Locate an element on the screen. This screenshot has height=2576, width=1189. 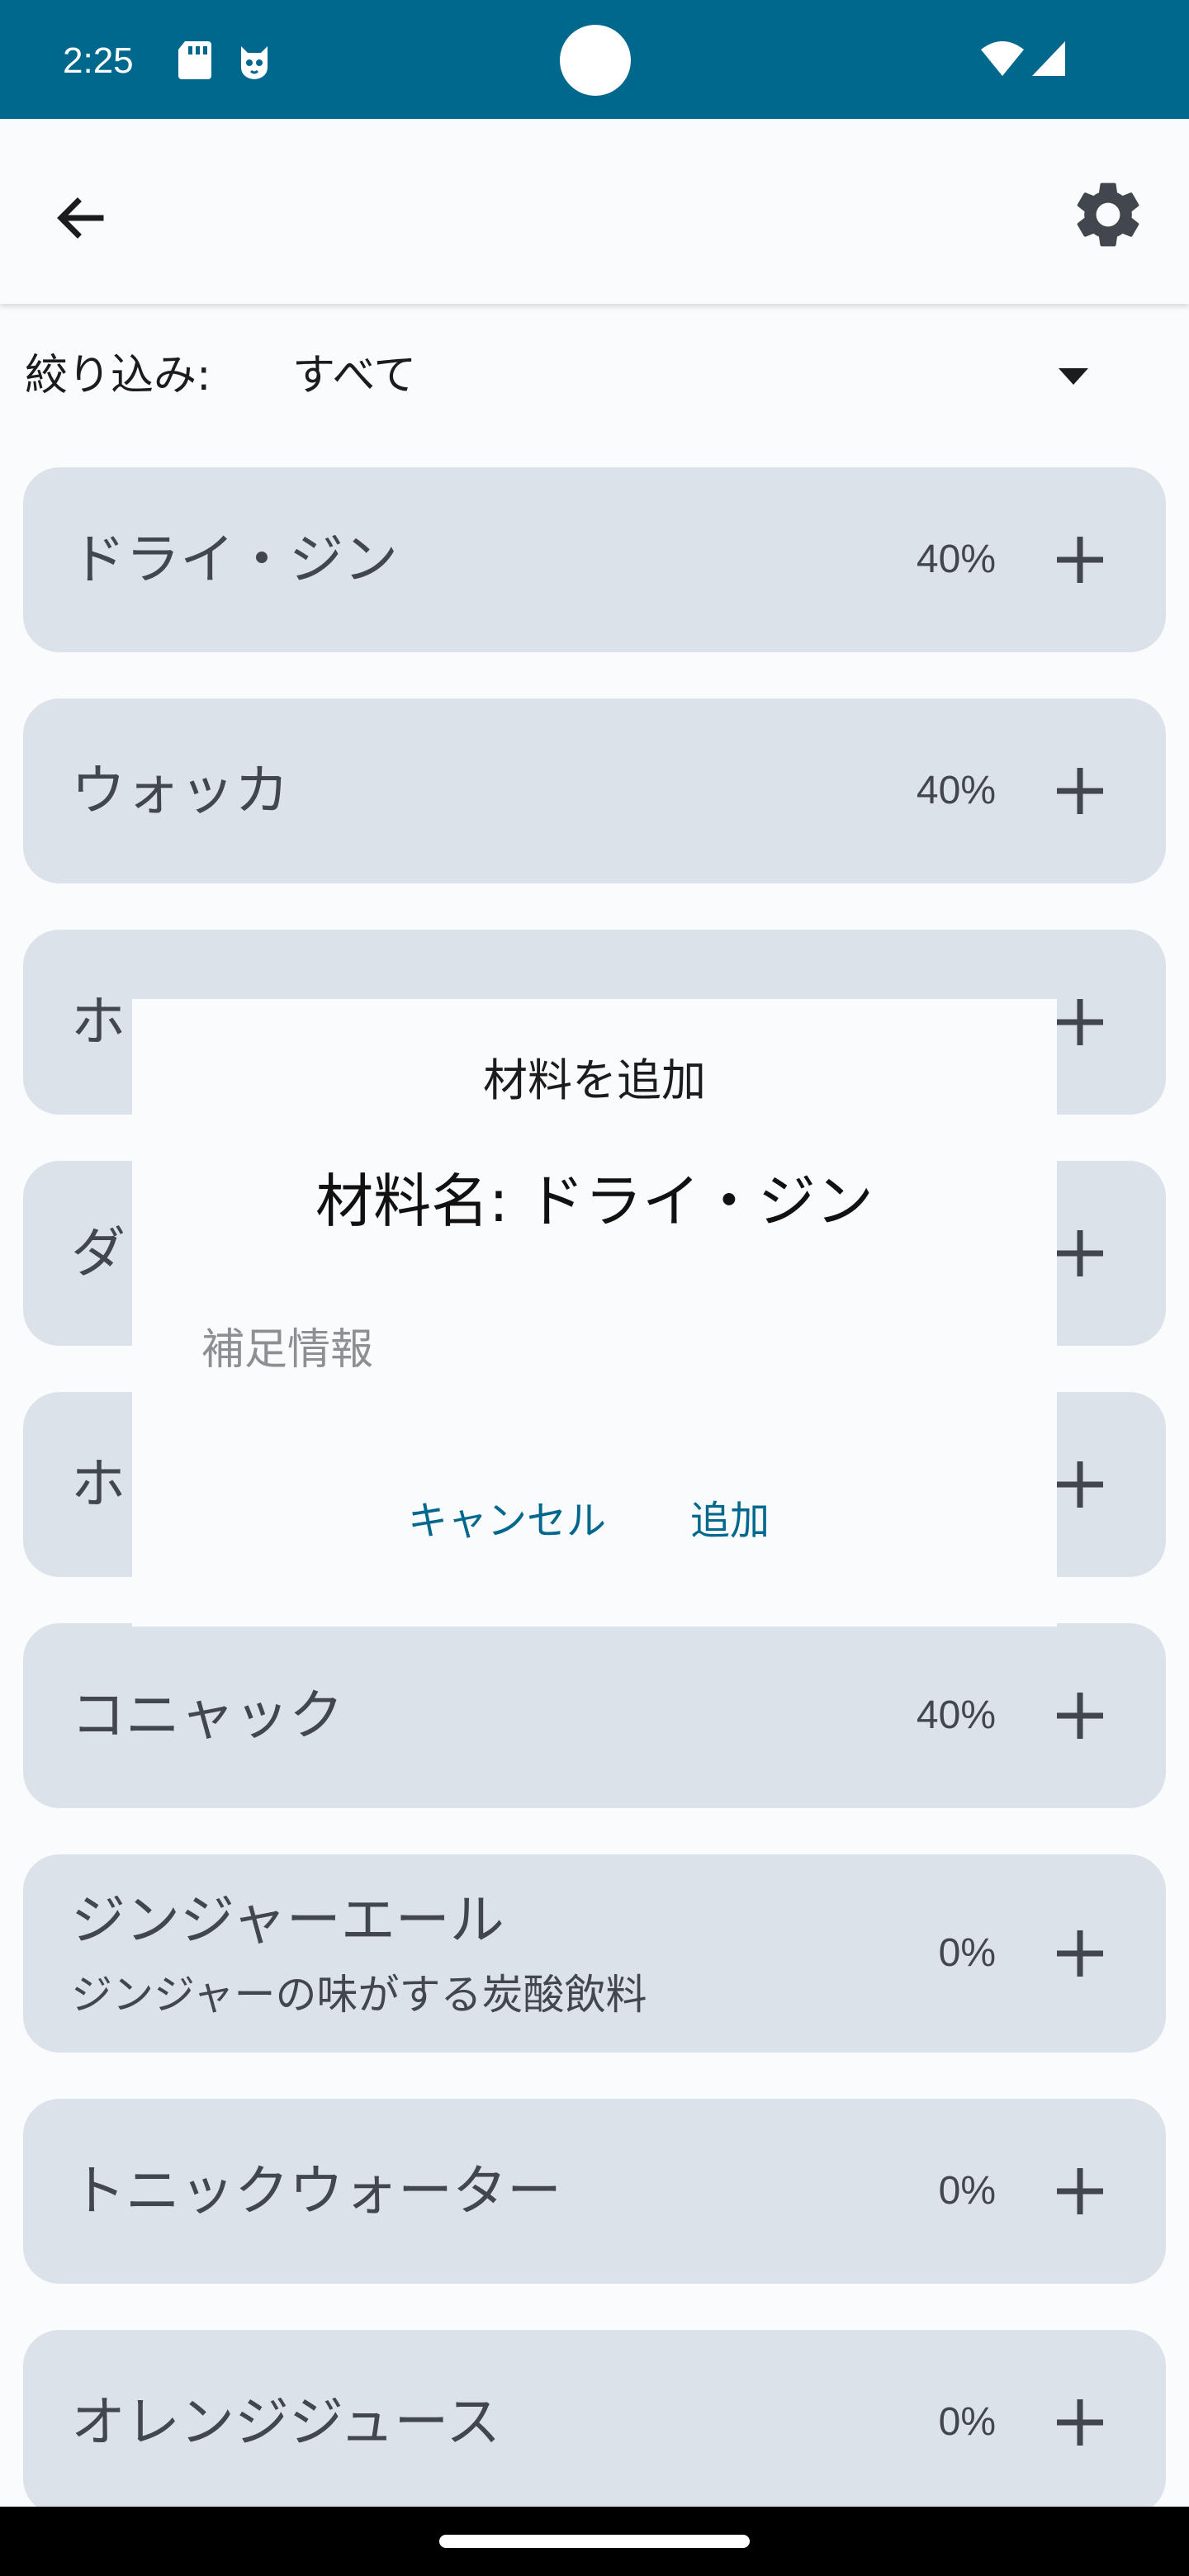
home-gesture-handle is located at coordinates (594, 2541).